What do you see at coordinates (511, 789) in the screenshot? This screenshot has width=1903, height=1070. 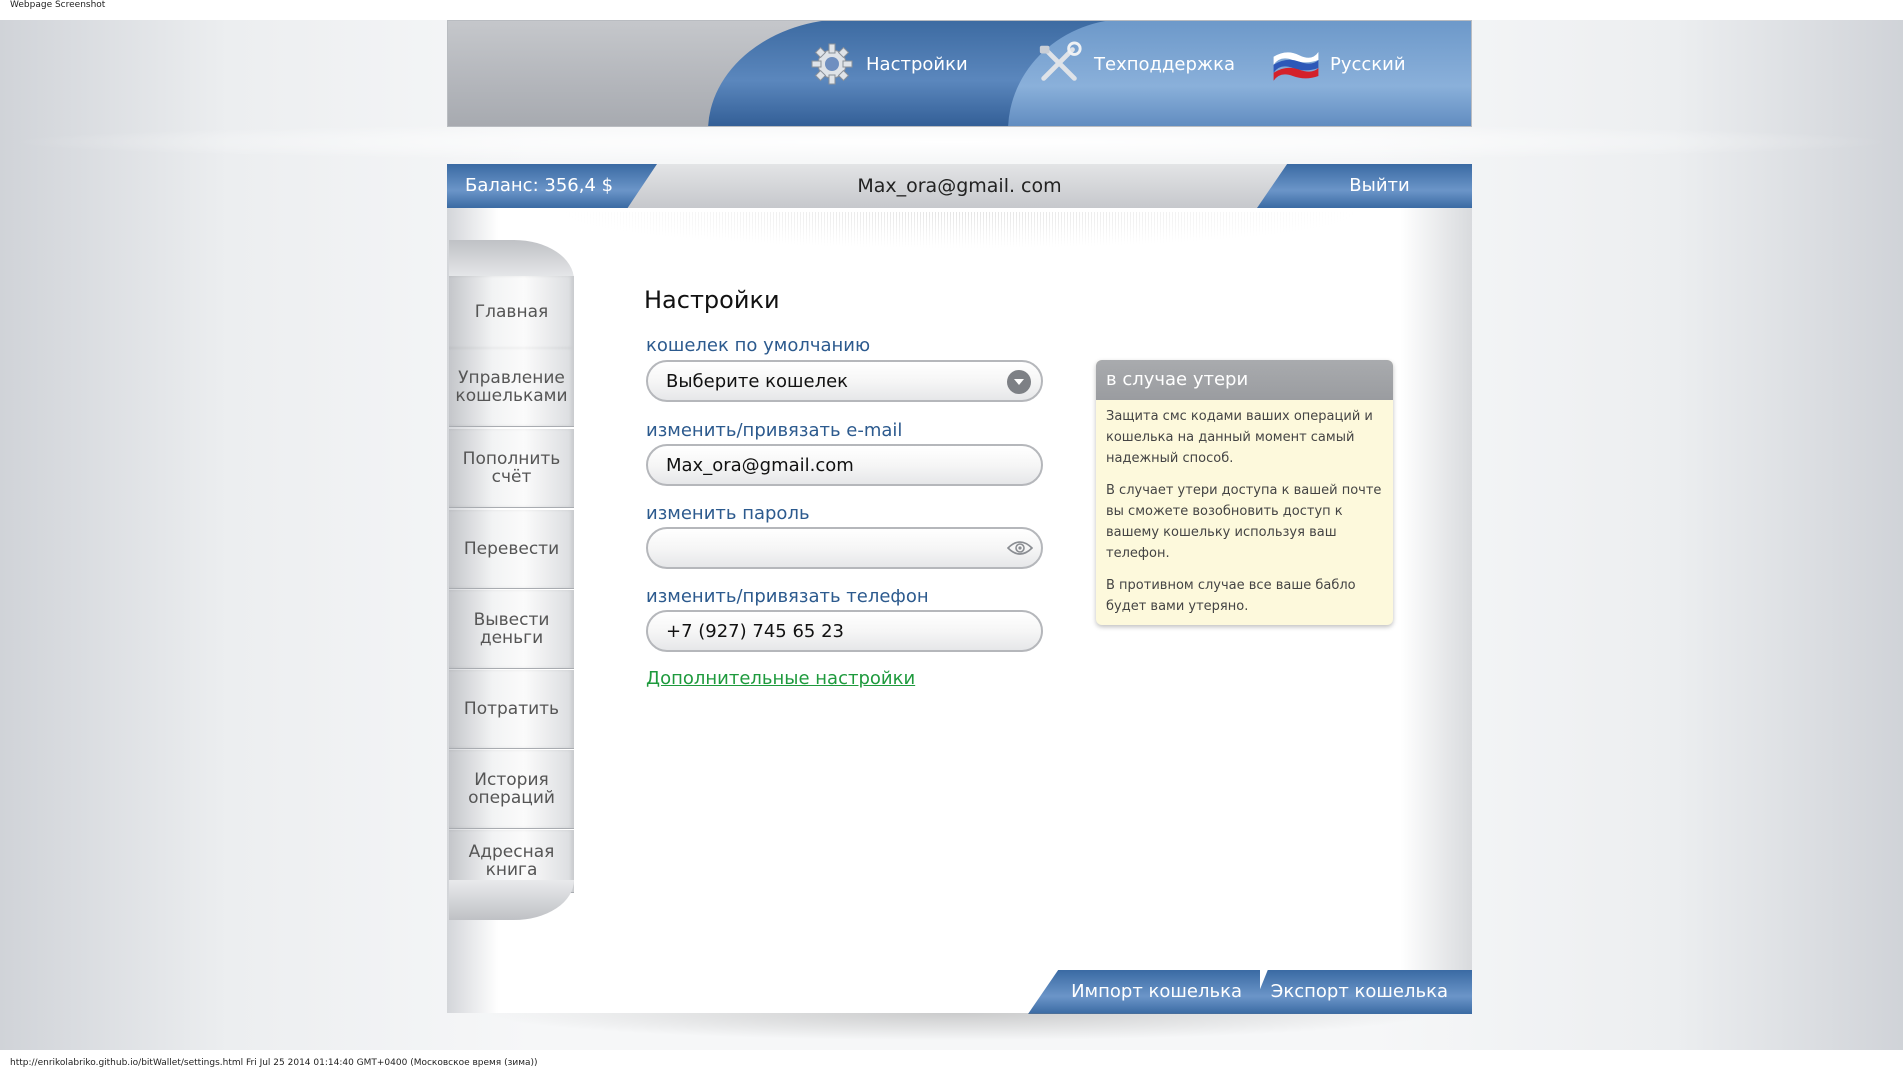 I see `sidebar-item-history: История операций` at bounding box center [511, 789].